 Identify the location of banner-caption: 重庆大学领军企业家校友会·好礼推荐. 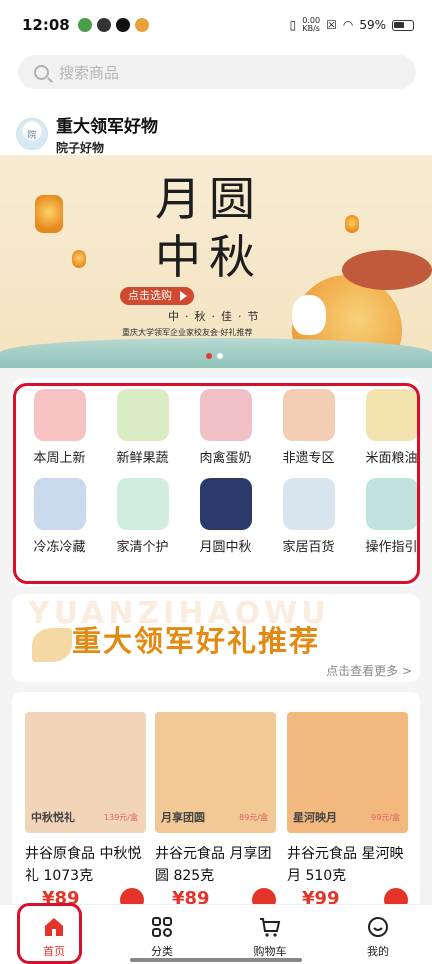
(187, 332).